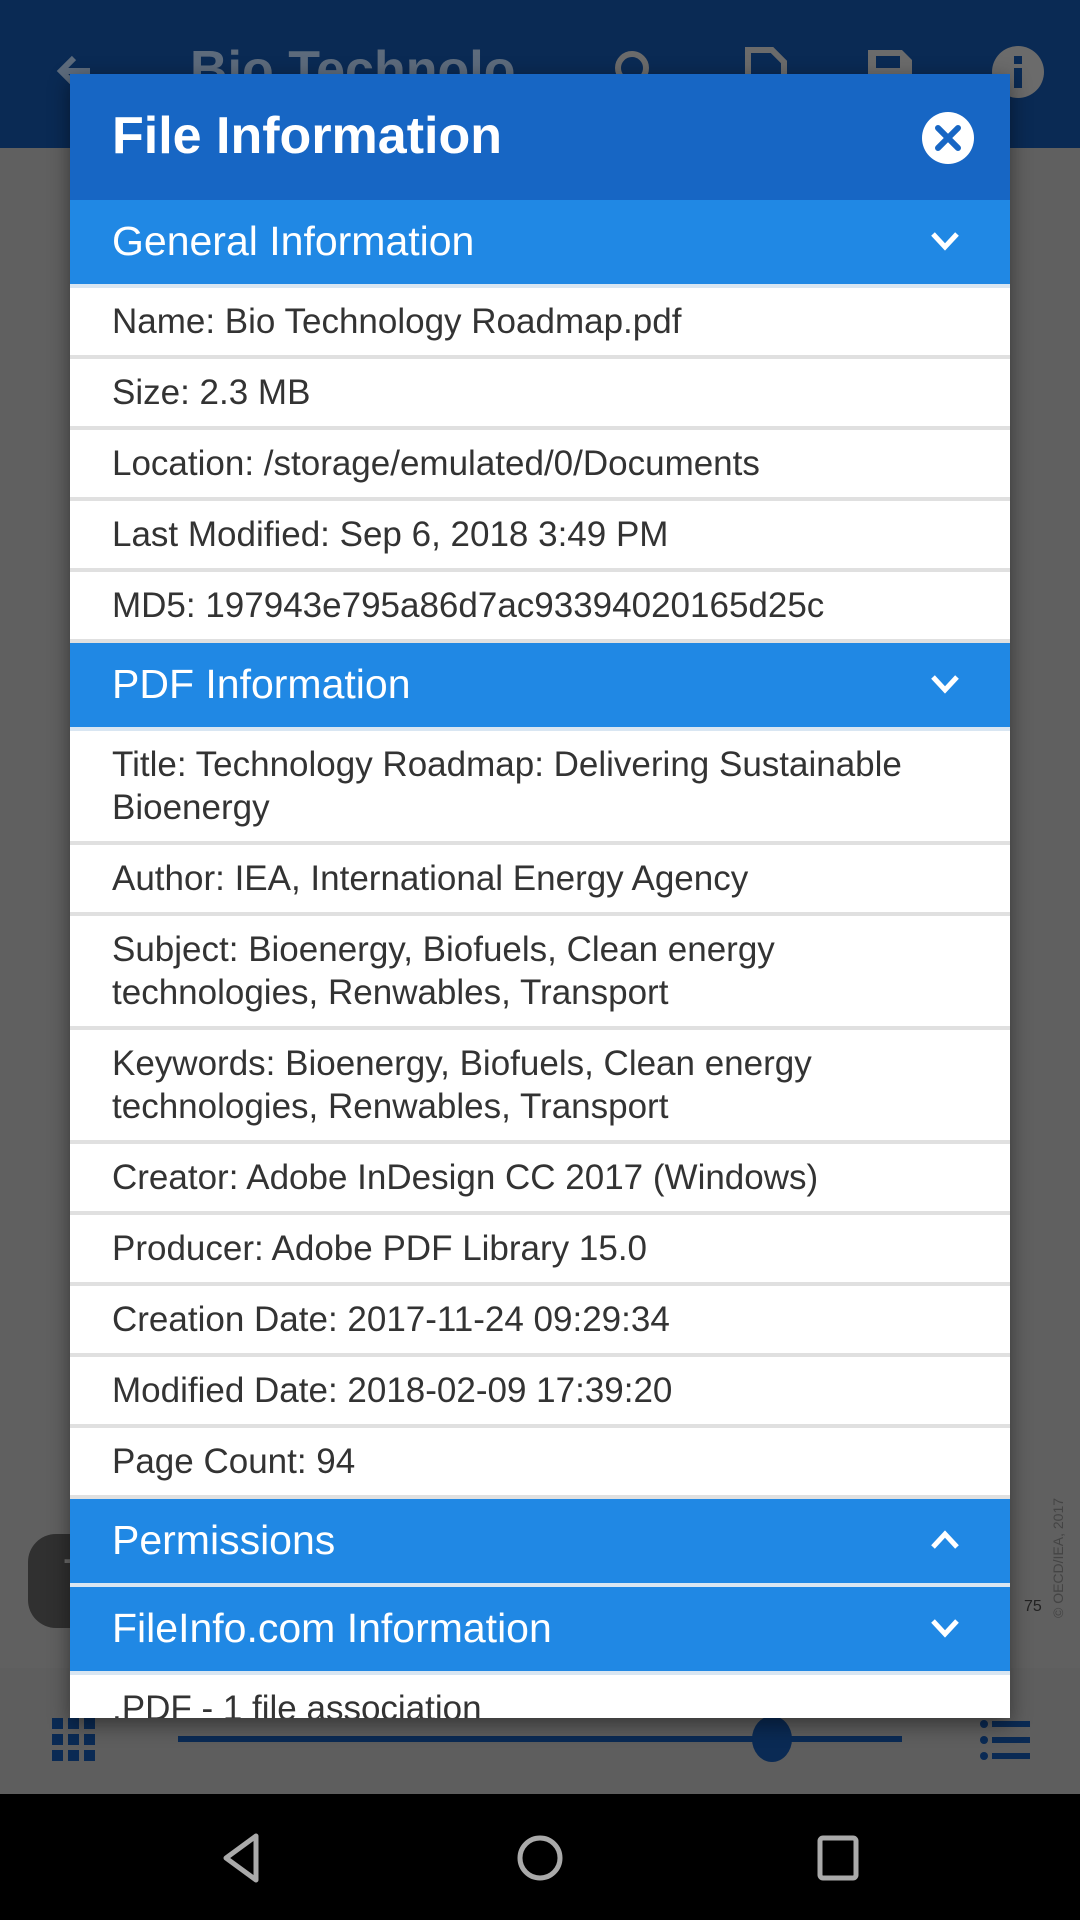 This screenshot has height=1920, width=1080. What do you see at coordinates (540, 1739) in the screenshot?
I see `page-slider` at bounding box center [540, 1739].